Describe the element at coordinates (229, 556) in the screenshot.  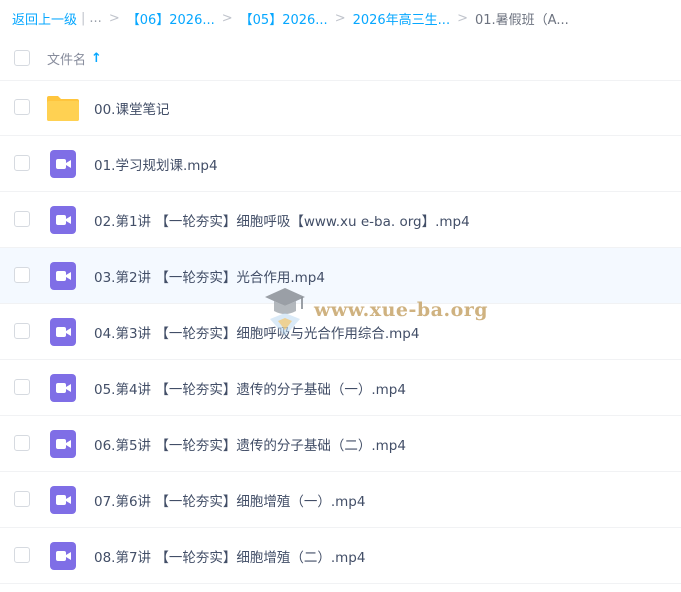
I see `file-name: 08.第7讲 【一轮夯实】细胞增殖（二）.mp4` at that location.